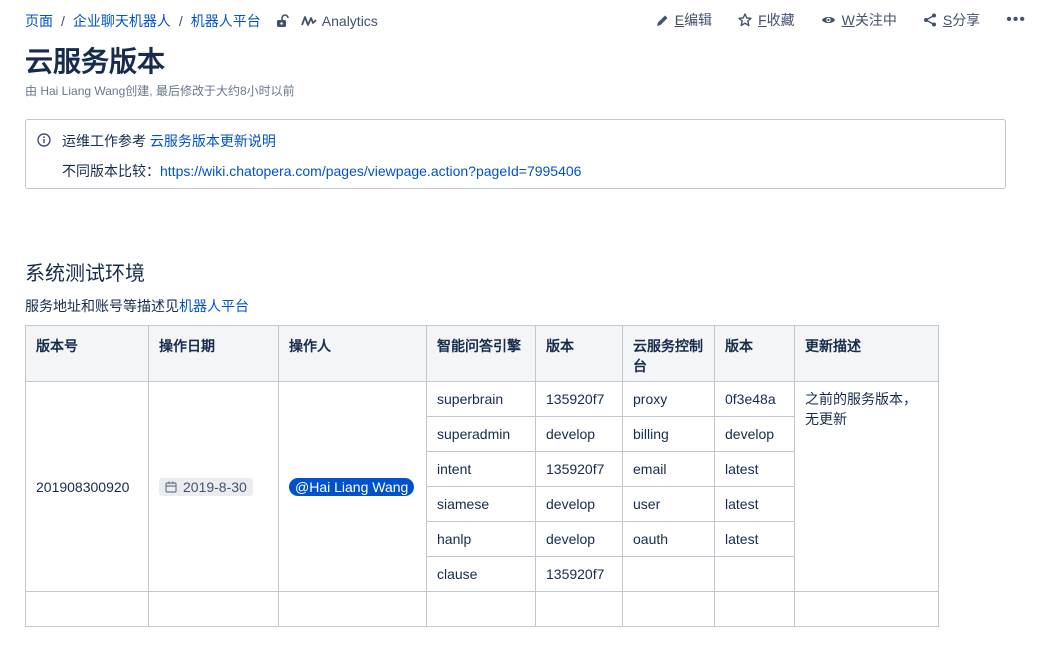  Describe the element at coordinates (282, 21) in the screenshot. I see `unlock-icon` at that location.